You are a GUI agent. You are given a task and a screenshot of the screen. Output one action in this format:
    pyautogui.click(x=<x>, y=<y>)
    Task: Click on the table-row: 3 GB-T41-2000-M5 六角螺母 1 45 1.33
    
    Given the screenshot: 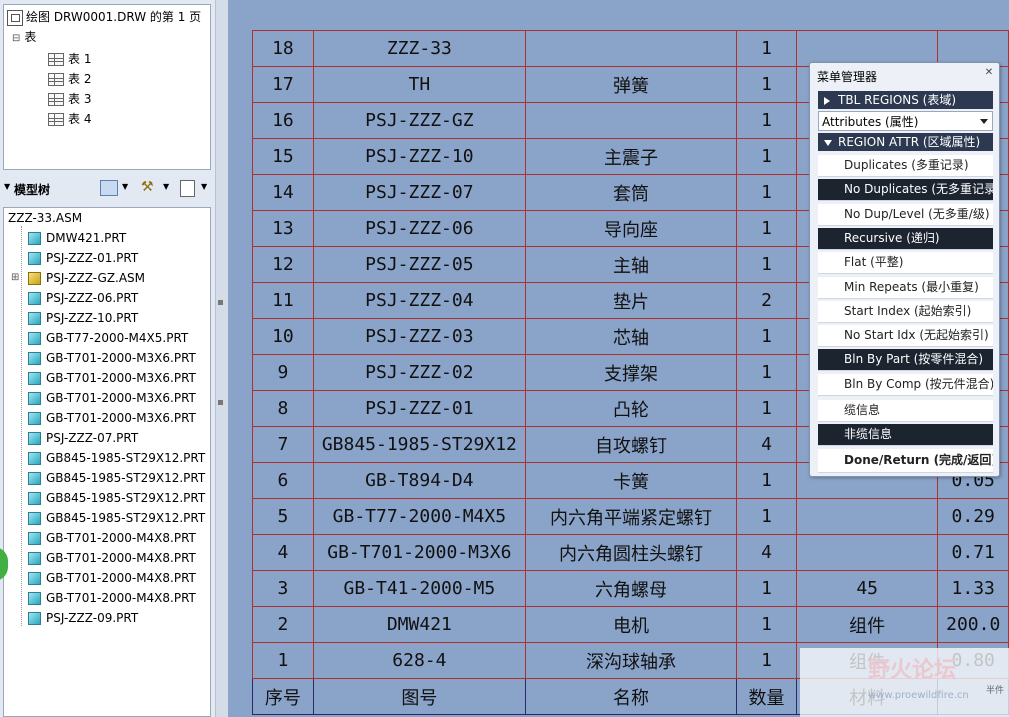 What is the action you would take?
    pyautogui.click(x=630, y=588)
    